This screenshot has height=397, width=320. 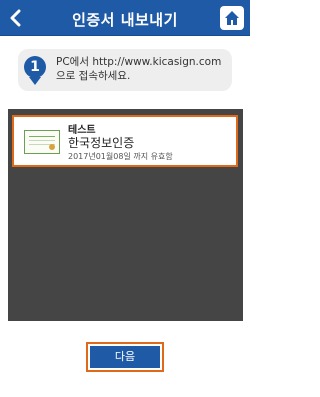 I want to click on header-bar: 인증서 내보내기, so click(x=125, y=18).